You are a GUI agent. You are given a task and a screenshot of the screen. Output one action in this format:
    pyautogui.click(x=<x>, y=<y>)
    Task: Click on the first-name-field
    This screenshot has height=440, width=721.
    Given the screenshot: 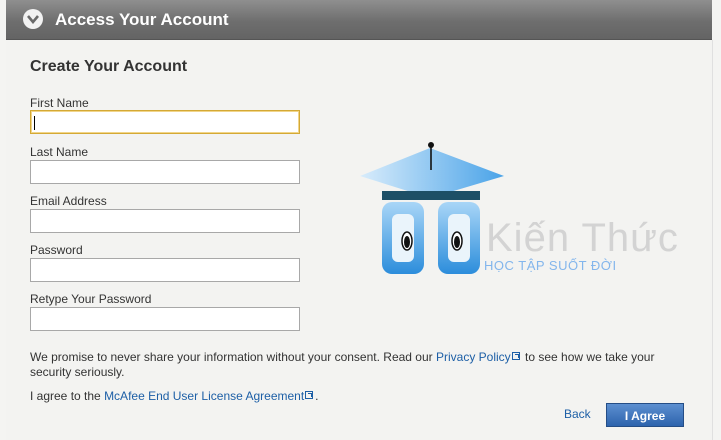 What is the action you would take?
    pyautogui.click(x=165, y=122)
    